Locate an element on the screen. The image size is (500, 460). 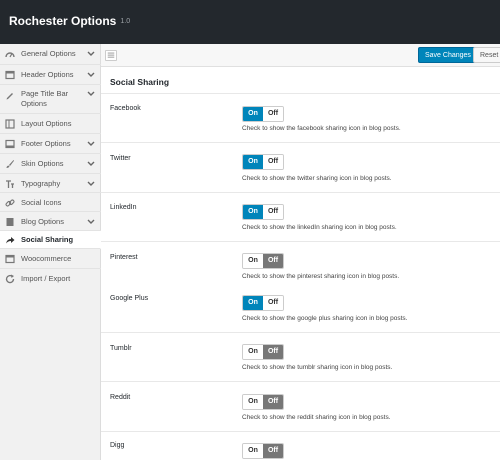
section-title: Social Sharing is located at coordinates (140, 82).